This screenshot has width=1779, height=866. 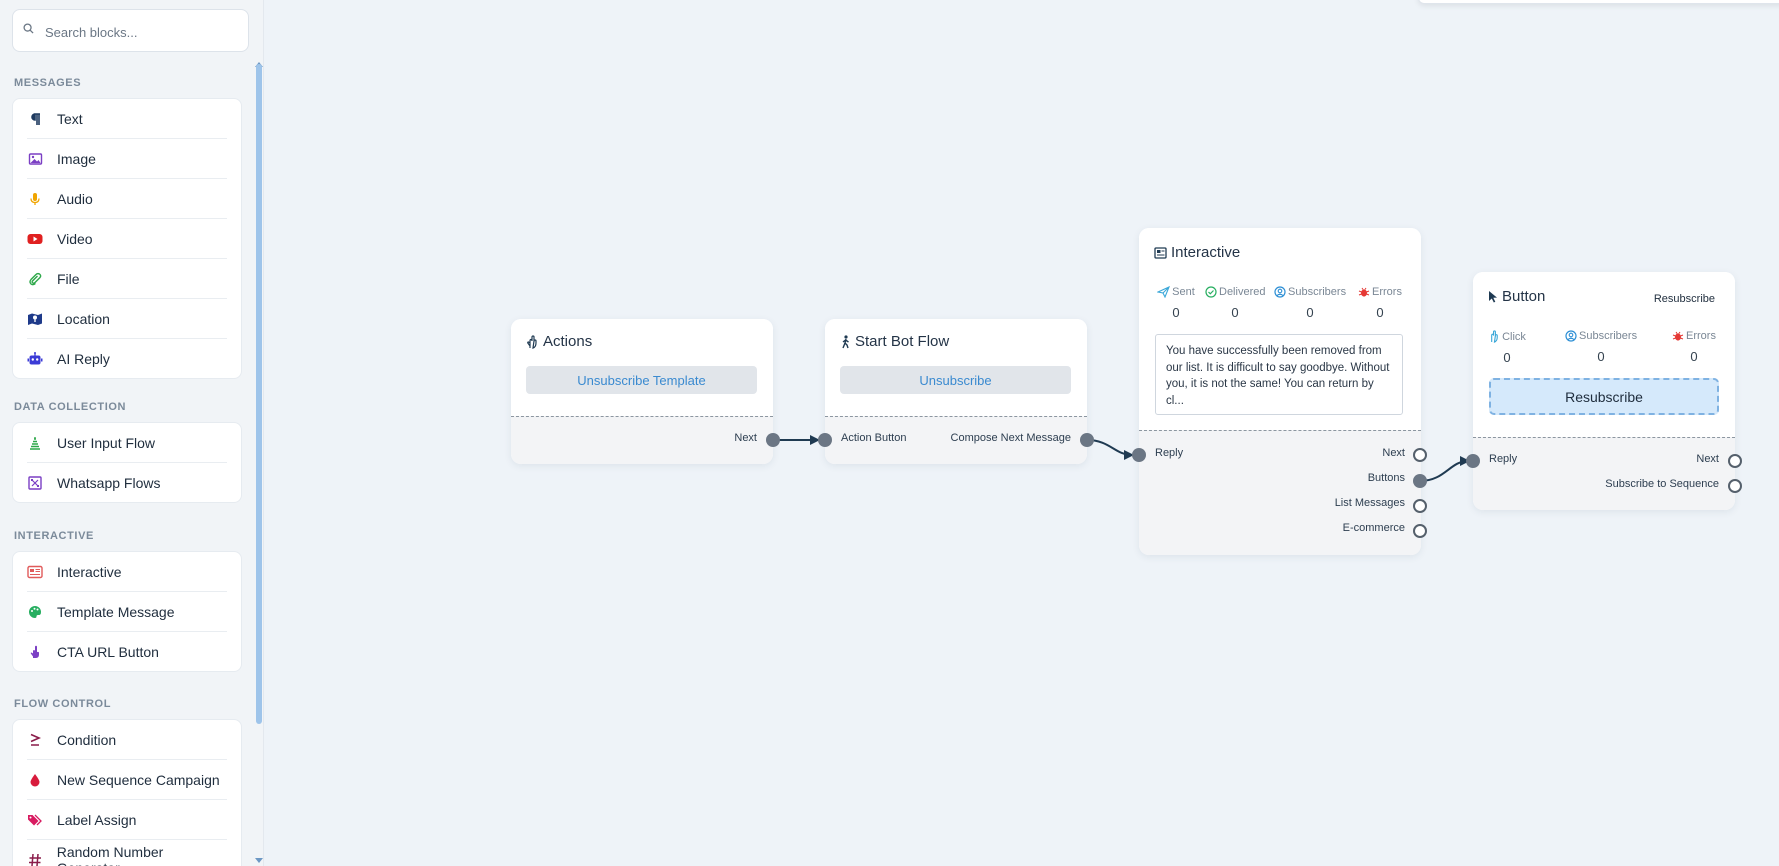 I want to click on stat-button-errors-value: 0, so click(x=1694, y=356).